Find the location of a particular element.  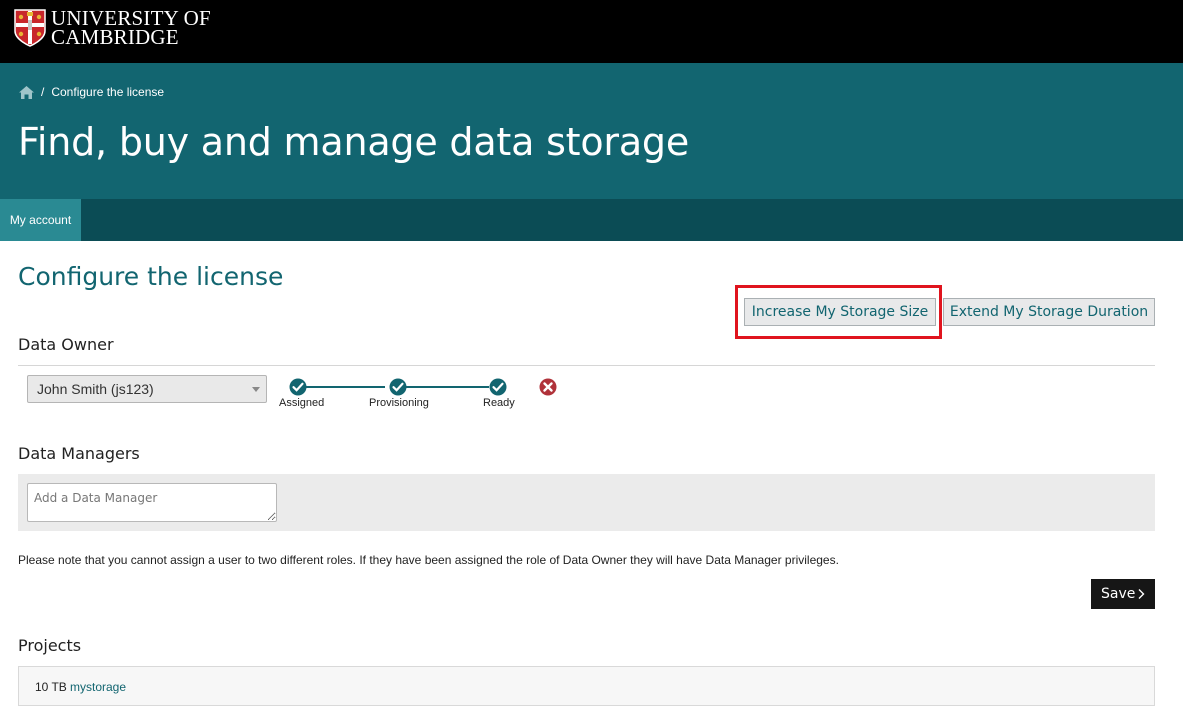

project-link: mystorage is located at coordinates (98, 687).